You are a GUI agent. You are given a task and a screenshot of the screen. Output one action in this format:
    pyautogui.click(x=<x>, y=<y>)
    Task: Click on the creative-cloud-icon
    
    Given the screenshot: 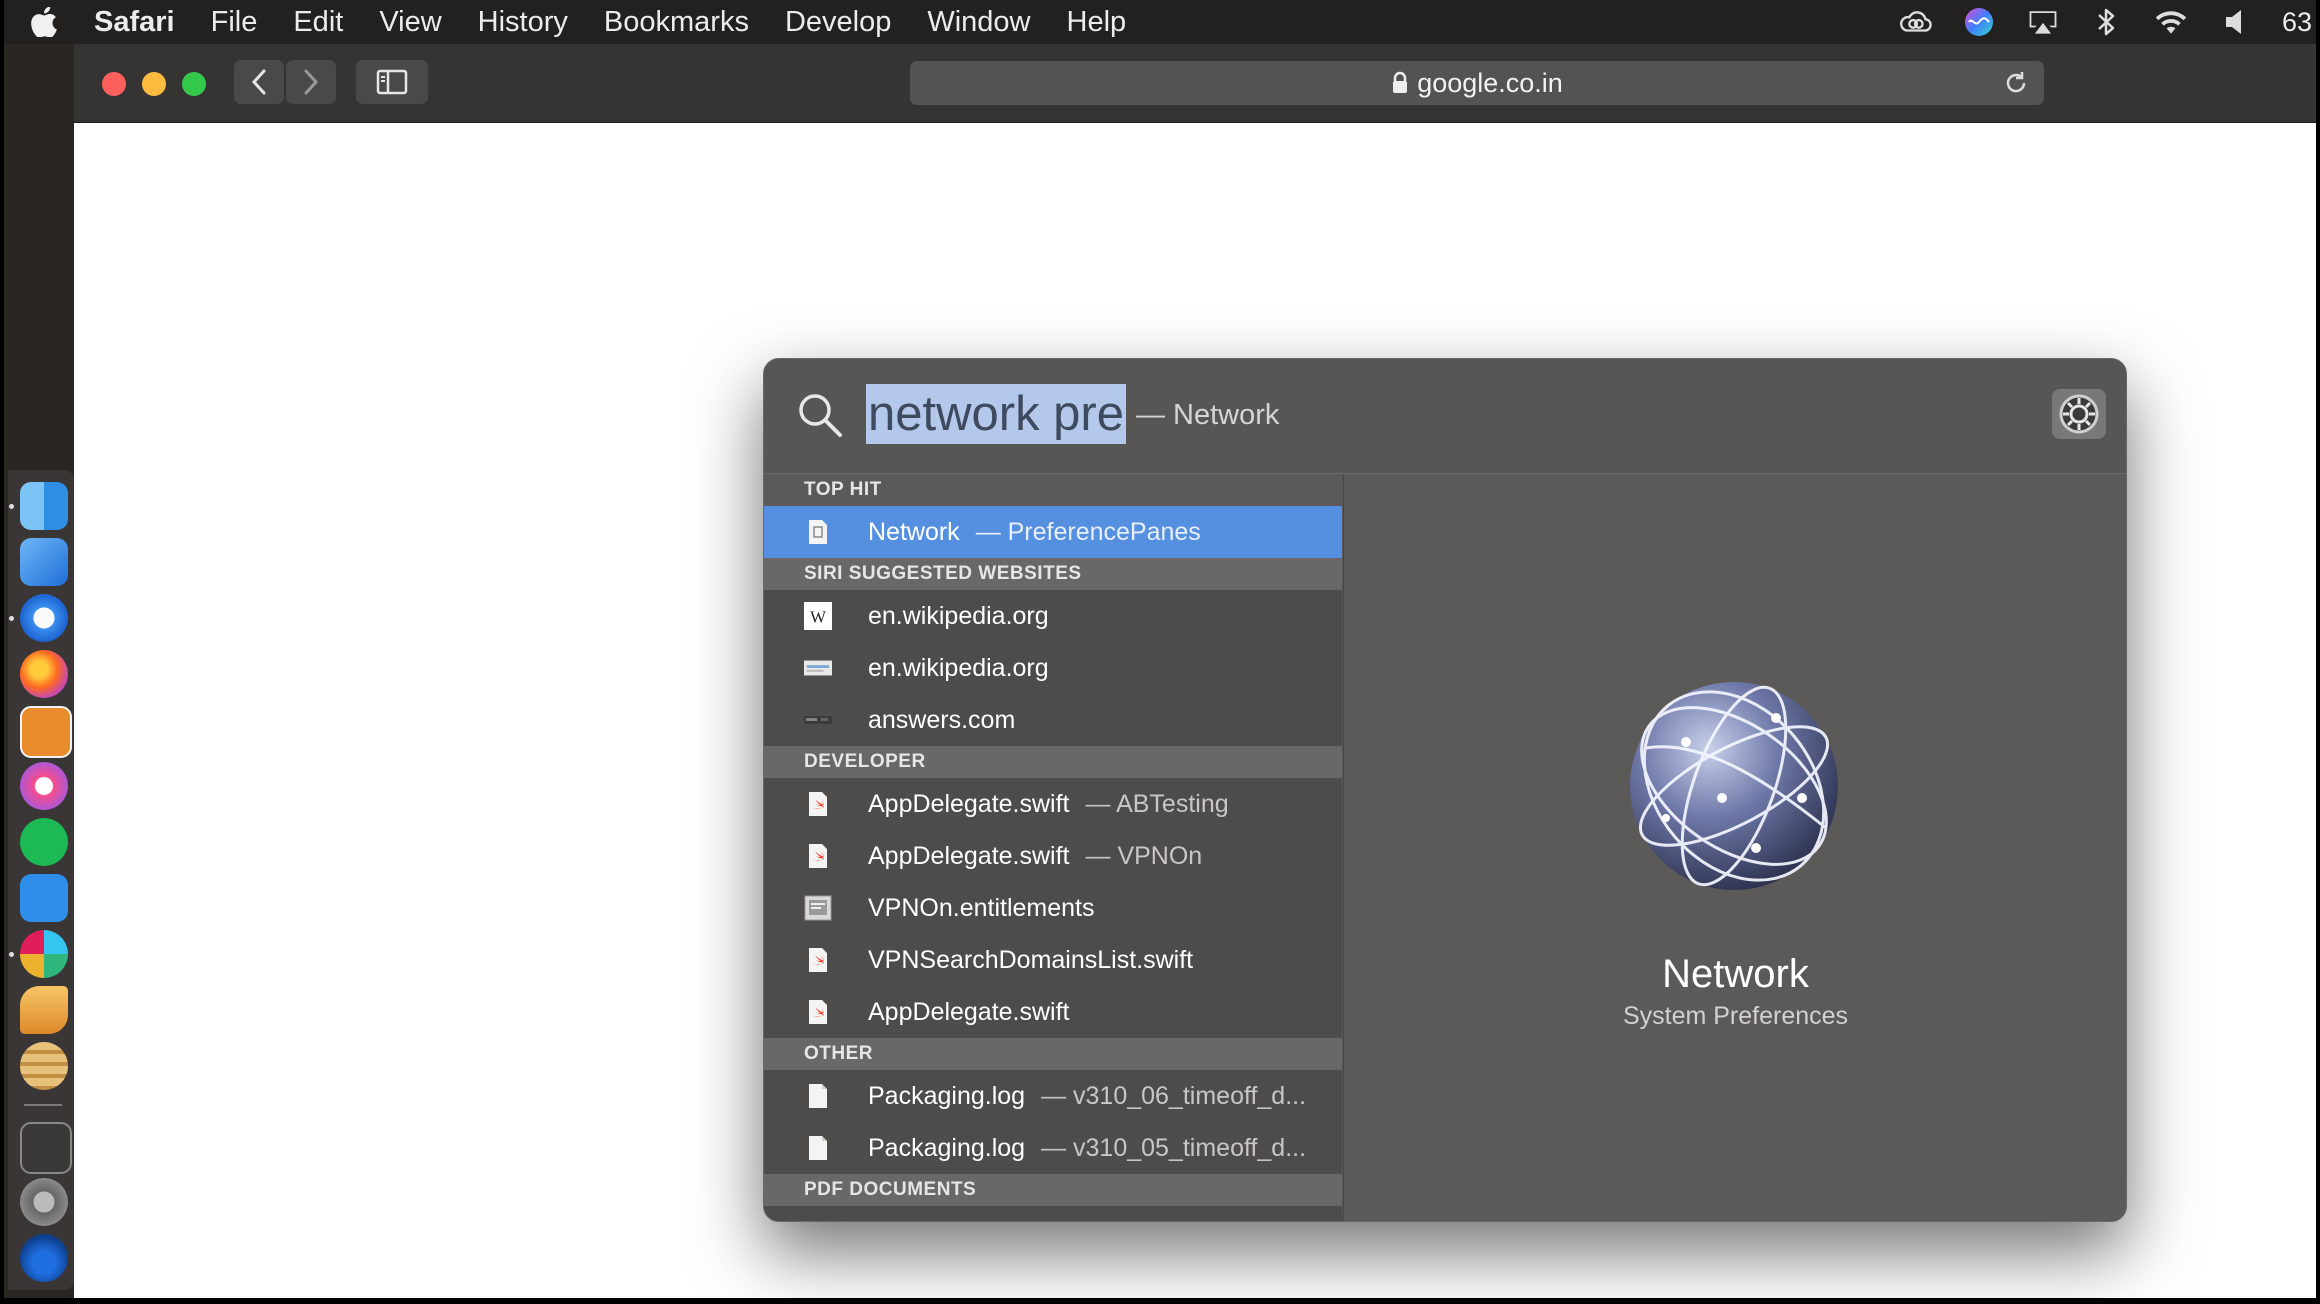 What is the action you would take?
    pyautogui.click(x=1915, y=22)
    